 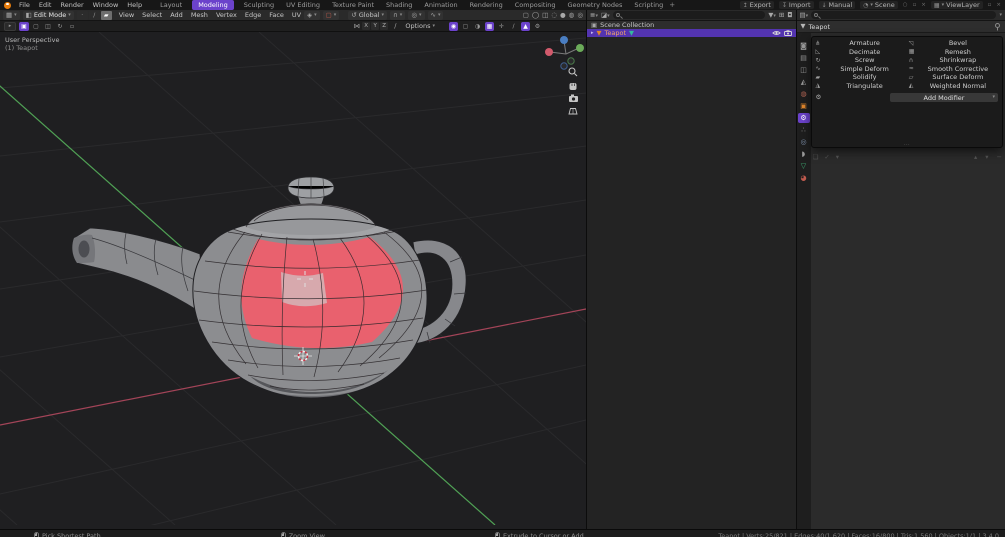 What do you see at coordinates (276, 15) in the screenshot?
I see `viewport-menu-item: Face` at bounding box center [276, 15].